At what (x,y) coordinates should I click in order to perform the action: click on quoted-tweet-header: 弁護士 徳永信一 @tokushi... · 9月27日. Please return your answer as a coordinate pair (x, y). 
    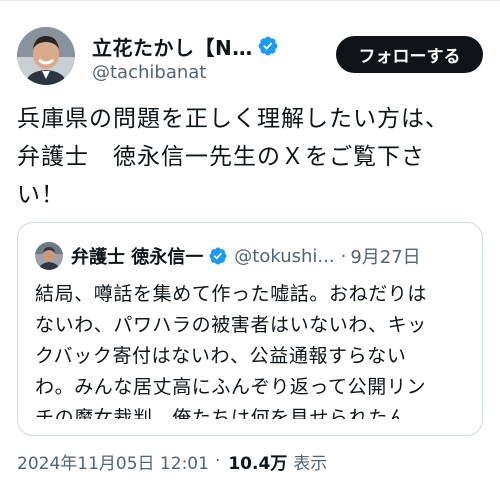
    Looking at the image, I should click on (255, 256).